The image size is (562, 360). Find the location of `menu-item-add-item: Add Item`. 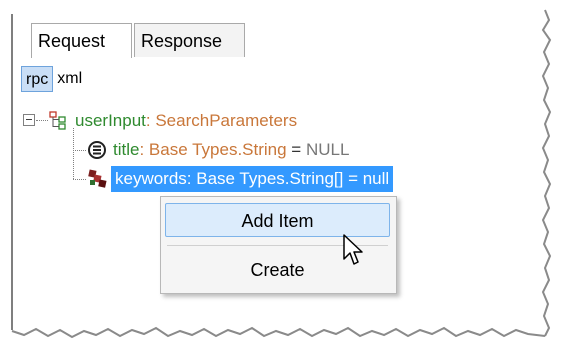

menu-item-add-item: Add Item is located at coordinates (277, 220).